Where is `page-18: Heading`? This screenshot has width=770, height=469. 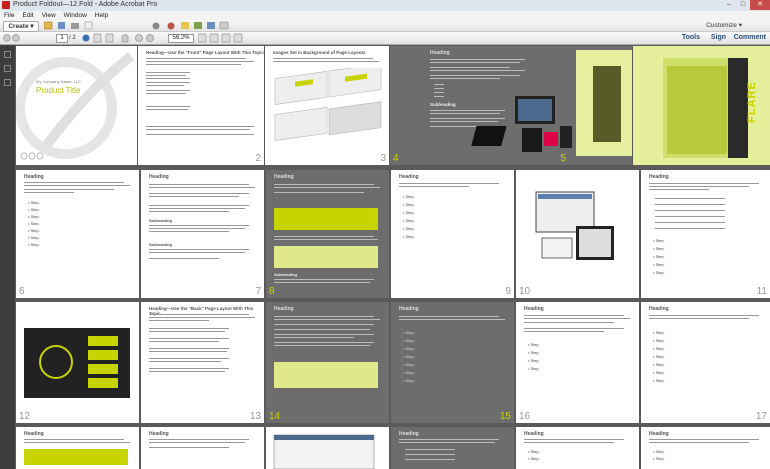
page-18: Heading is located at coordinates (77, 448).